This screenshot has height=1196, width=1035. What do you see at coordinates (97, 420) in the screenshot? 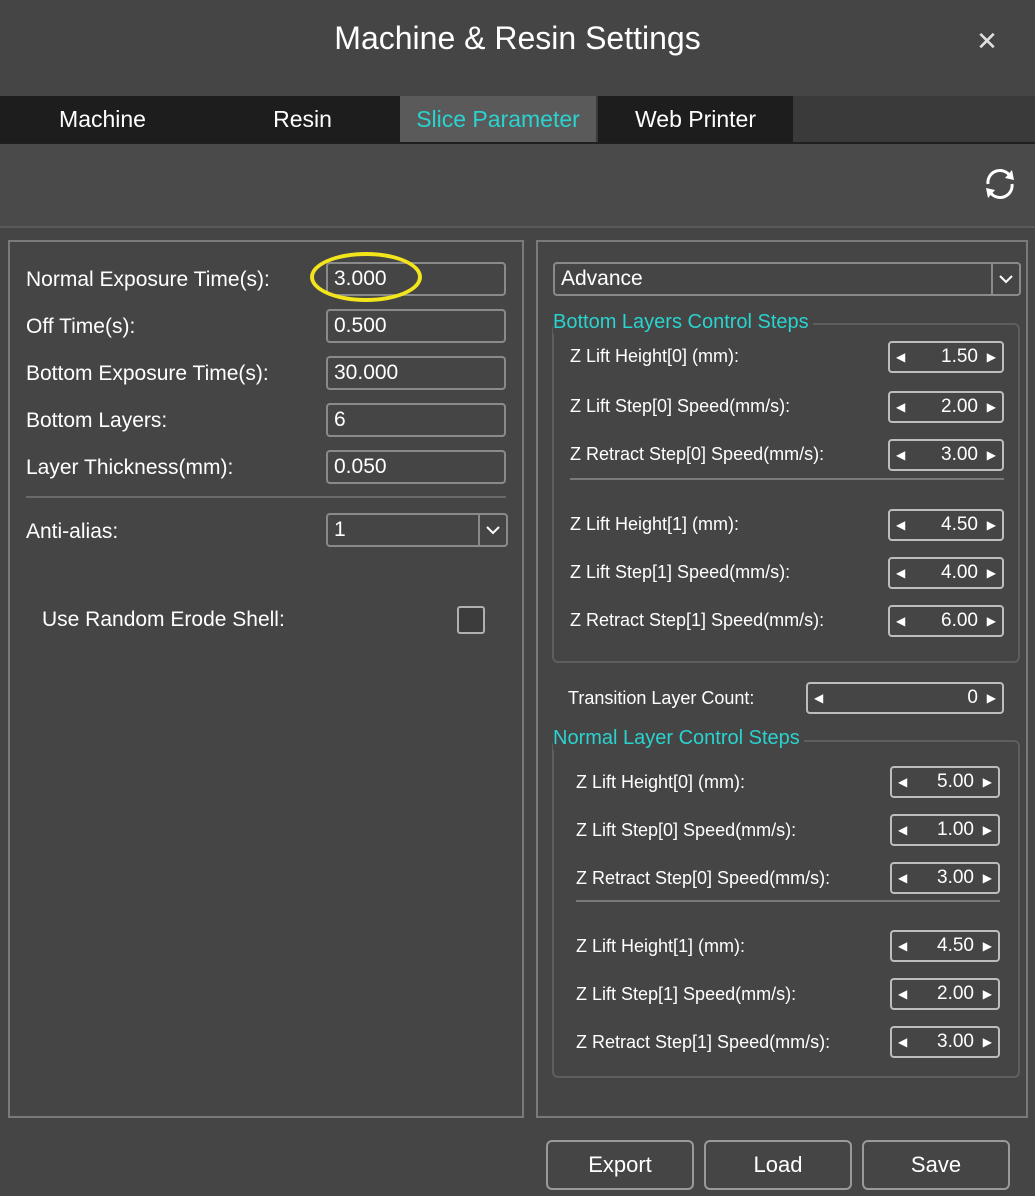
I see `bottom-layers-label: Bottom Layers:` at bounding box center [97, 420].